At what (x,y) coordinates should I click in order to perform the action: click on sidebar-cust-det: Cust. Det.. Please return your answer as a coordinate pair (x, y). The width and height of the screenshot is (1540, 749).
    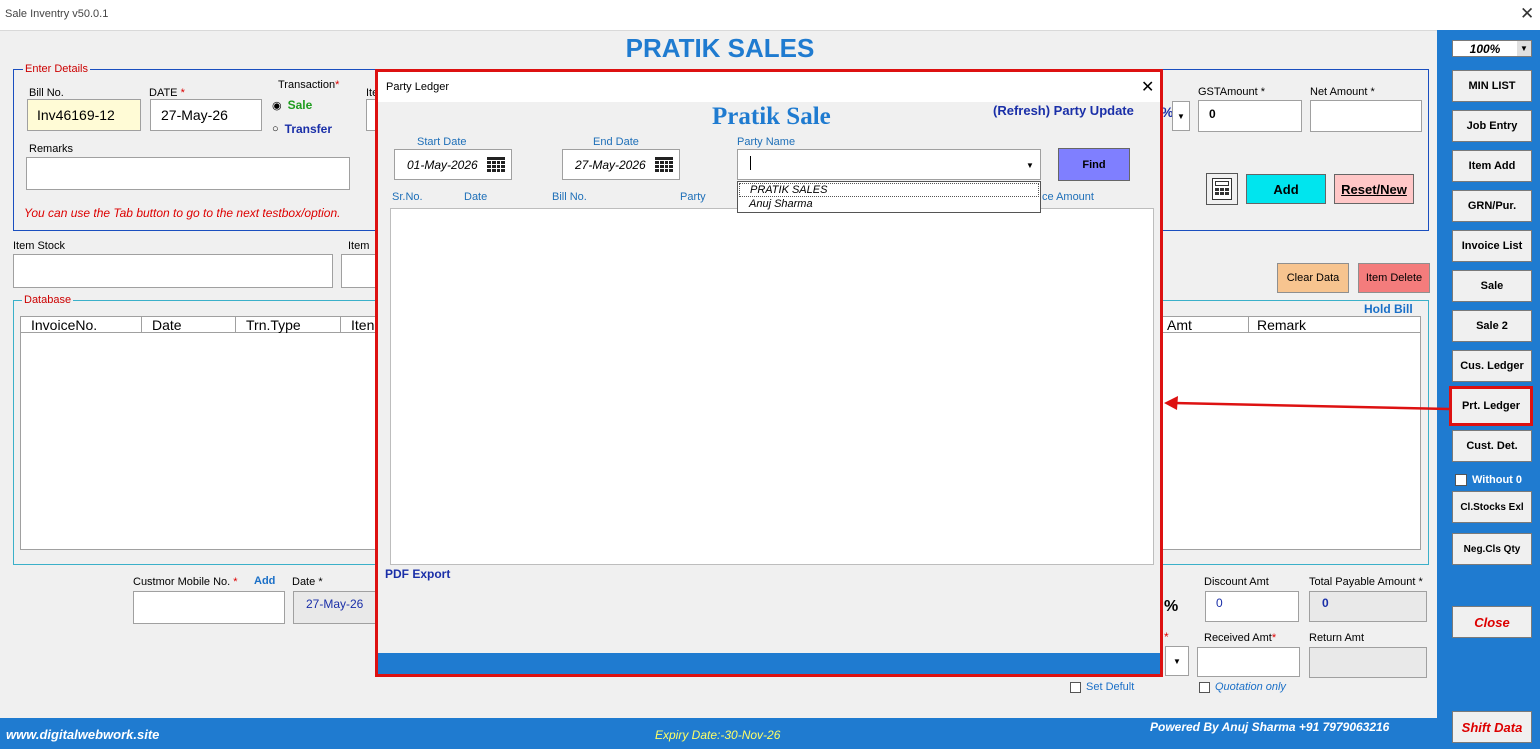
    Looking at the image, I should click on (1492, 446).